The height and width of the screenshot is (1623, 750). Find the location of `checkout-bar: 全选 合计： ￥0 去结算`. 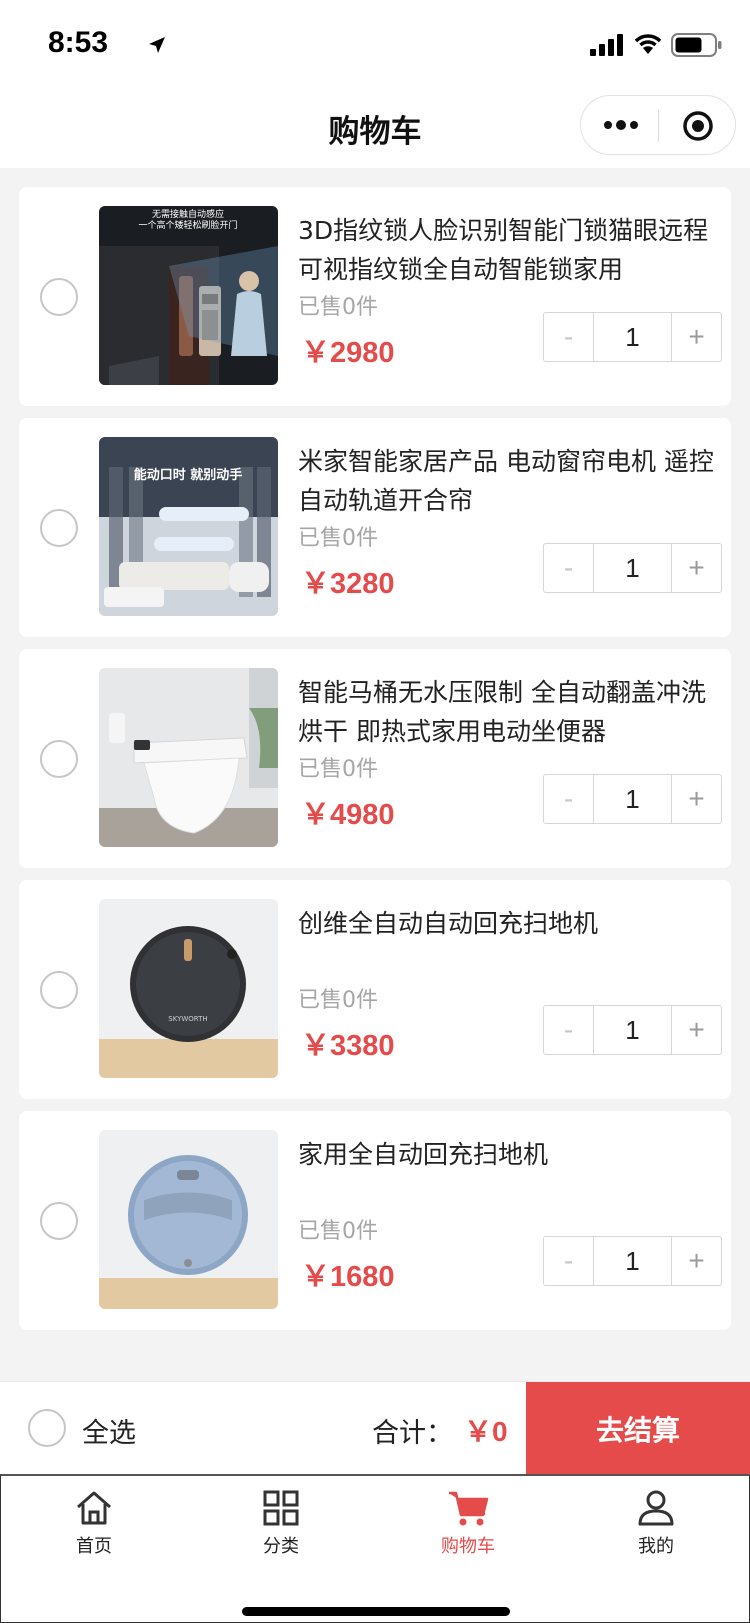

checkout-bar: 全选 合计： ￥0 去结算 is located at coordinates (375, 1428).